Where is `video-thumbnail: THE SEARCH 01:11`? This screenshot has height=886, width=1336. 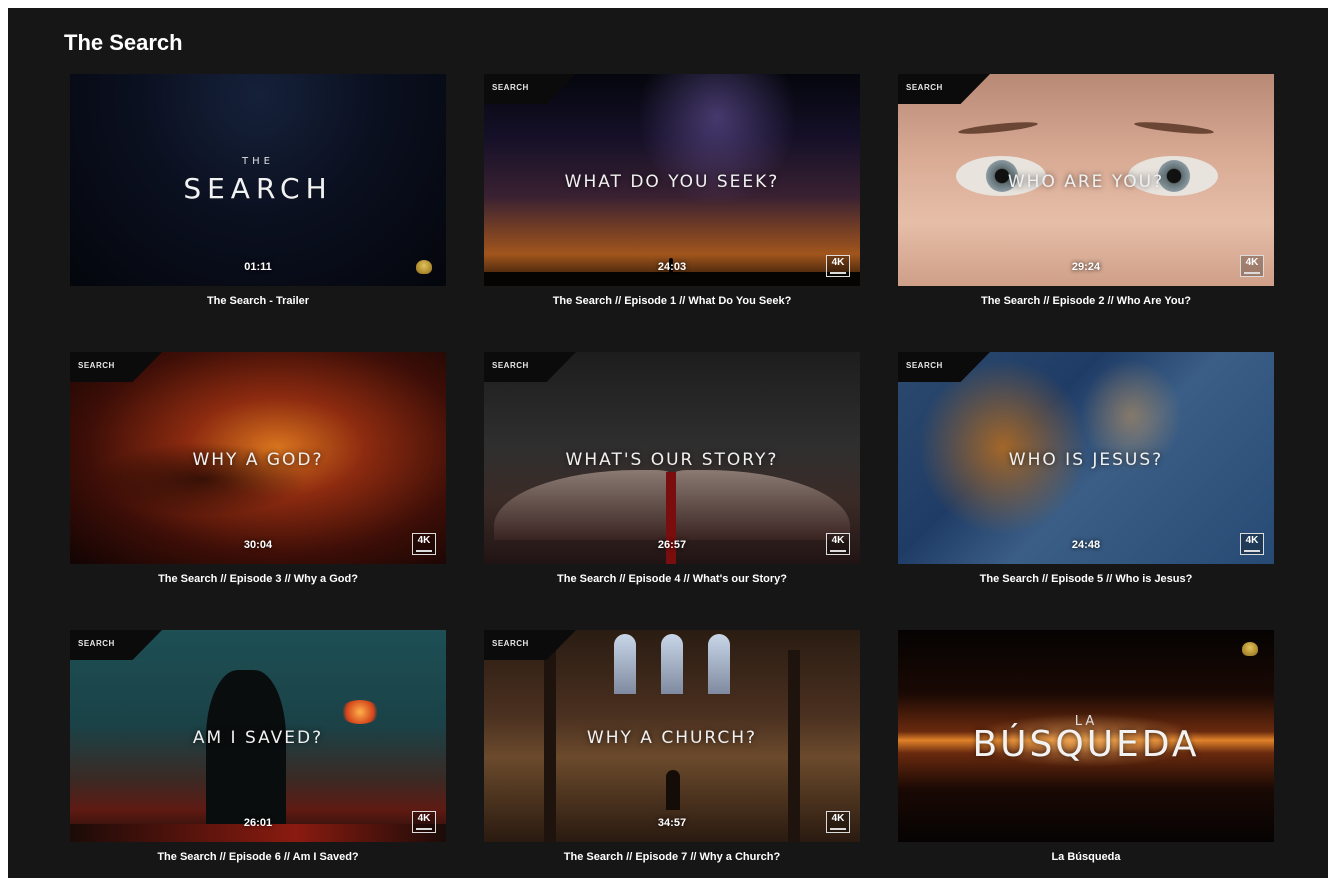
video-thumbnail: THE SEARCH 01:11 is located at coordinates (258, 180).